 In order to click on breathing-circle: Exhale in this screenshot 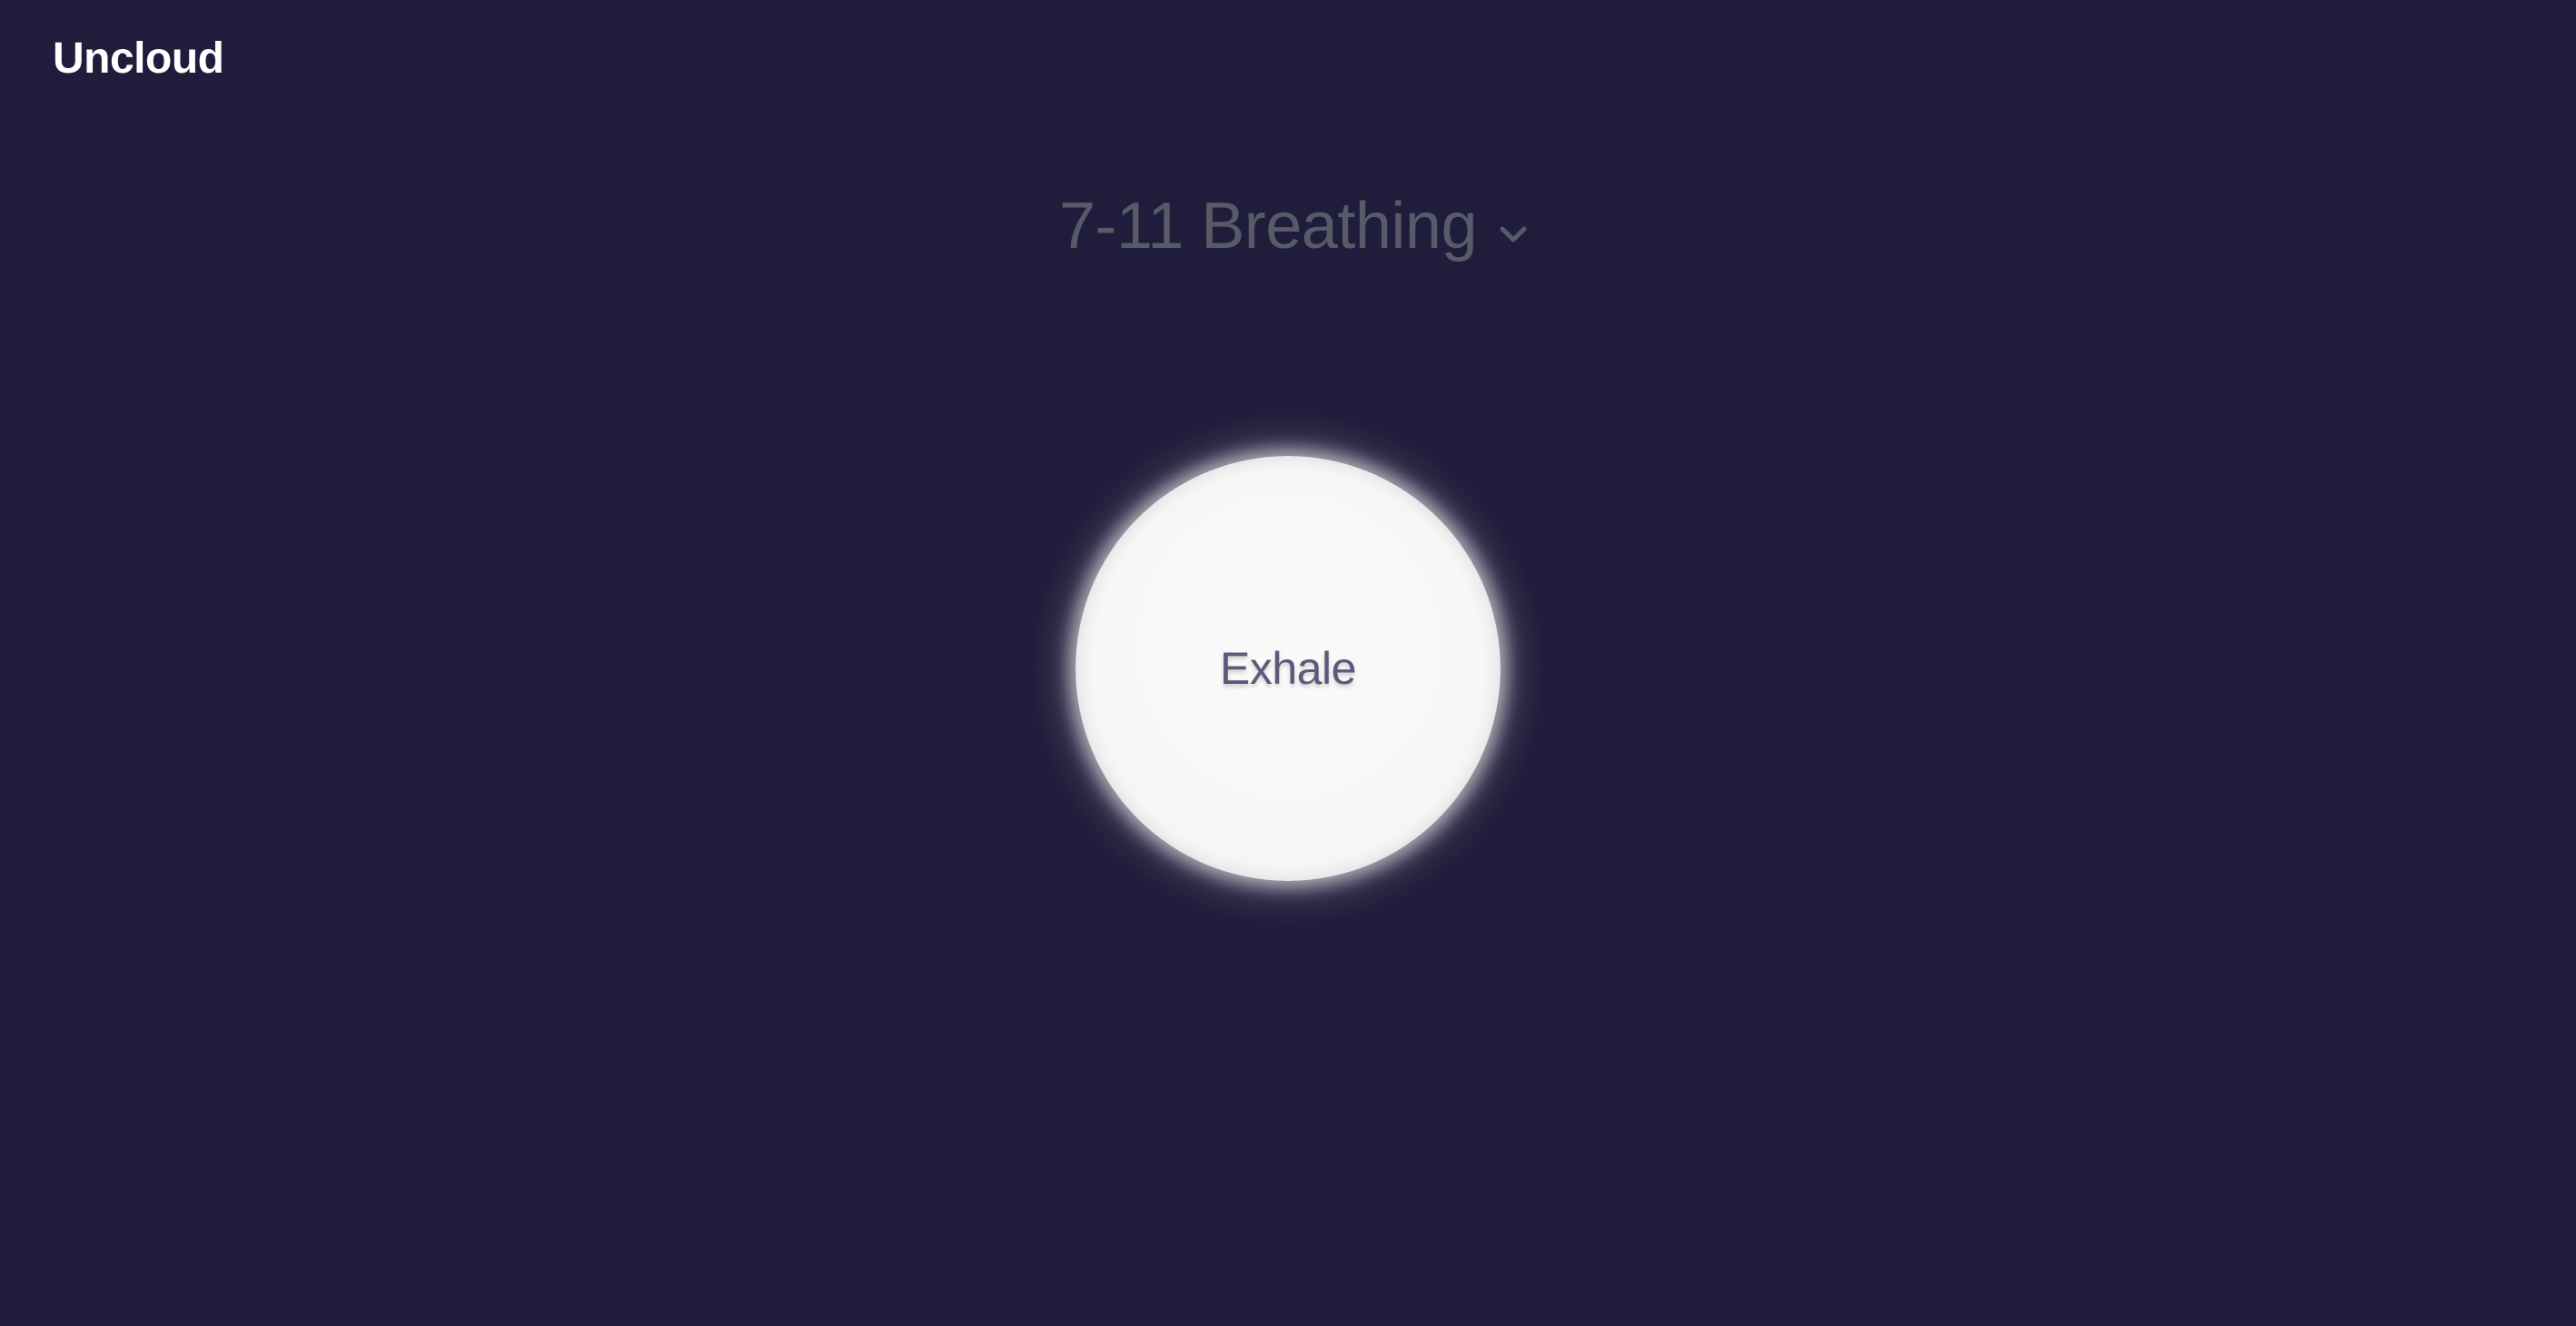, I will do `click(1288, 668)`.